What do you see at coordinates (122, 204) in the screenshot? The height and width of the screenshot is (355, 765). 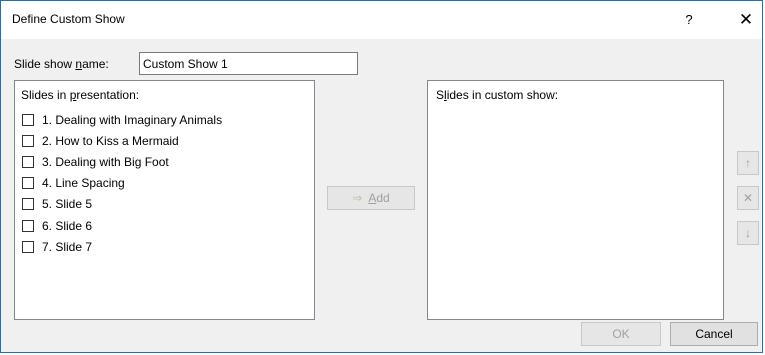 I see `slide-item: 5. Slide 5` at bounding box center [122, 204].